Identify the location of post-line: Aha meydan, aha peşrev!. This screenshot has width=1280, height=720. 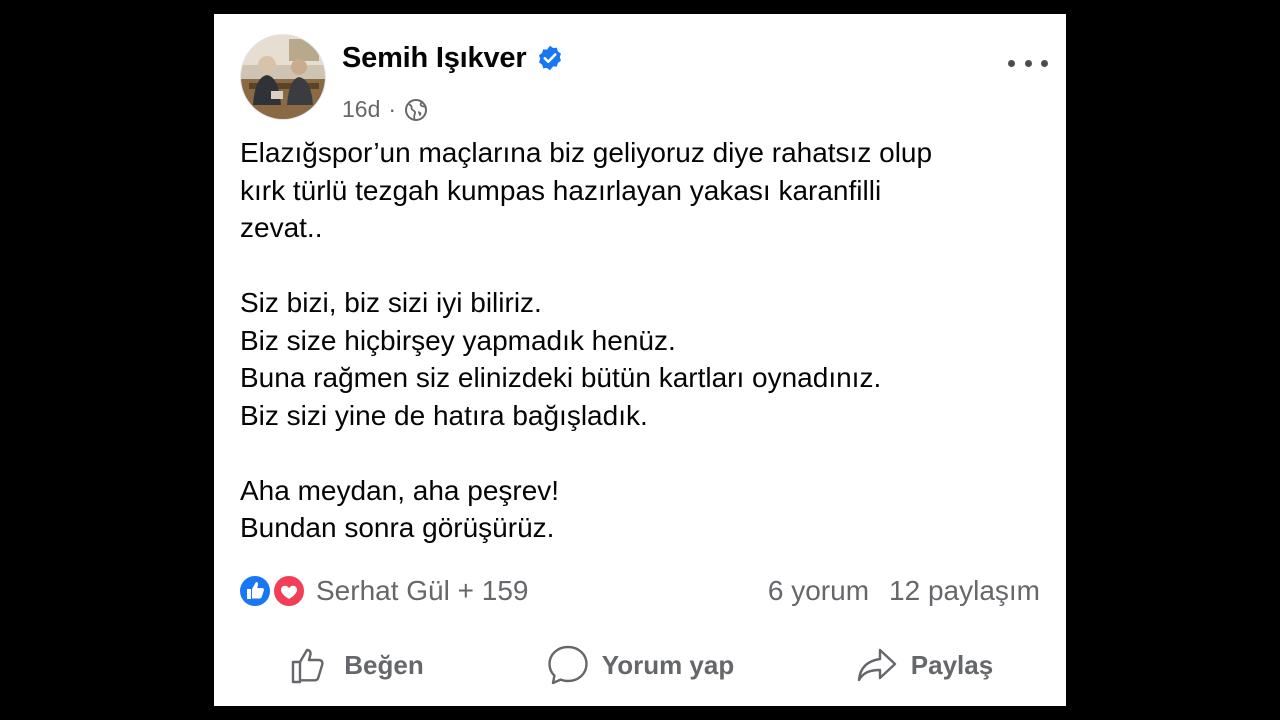
(400, 490).